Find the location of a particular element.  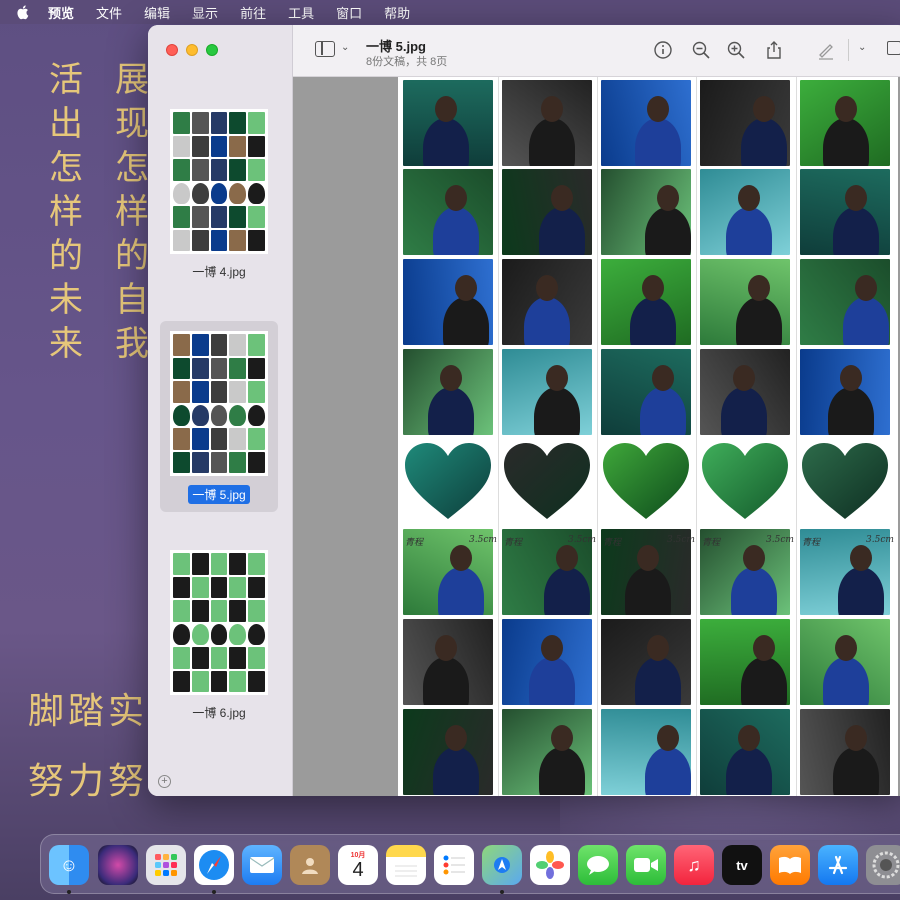

menu-go: 前往 is located at coordinates (253, 12).